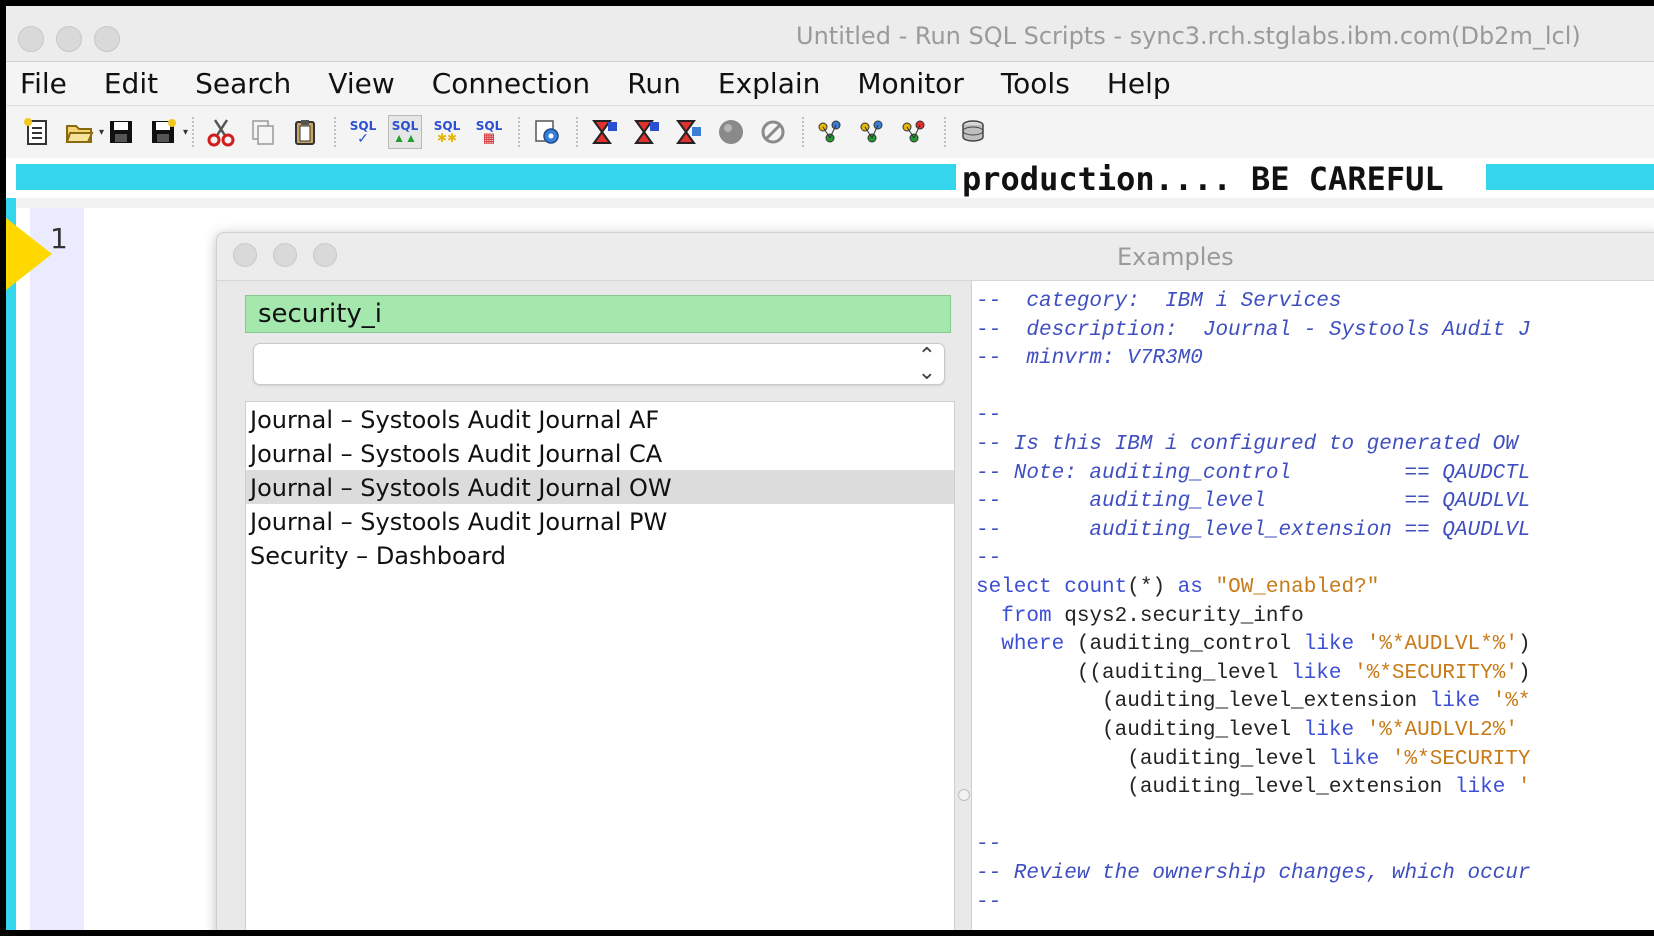 The width and height of the screenshot is (1654, 936). What do you see at coordinates (1253, 702) in the screenshot?
I see `code-line: (auditing_level_extension like '%*` at bounding box center [1253, 702].